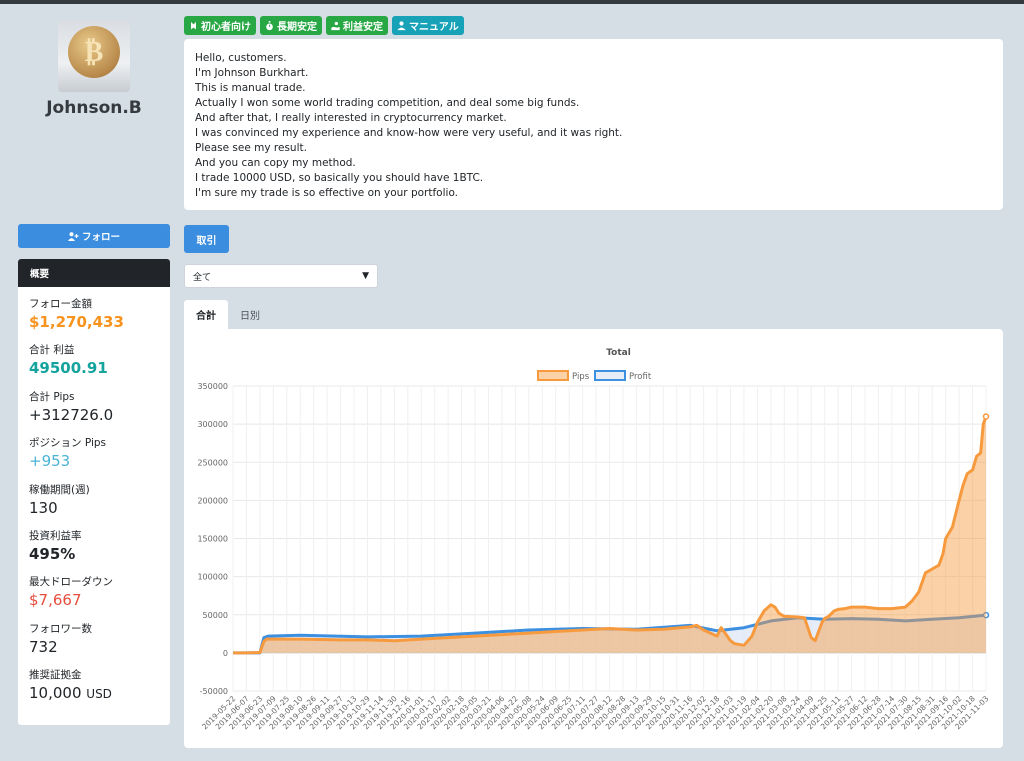  Describe the element at coordinates (251, 148) in the screenshot. I see `description-line: Please see my result.` at that location.